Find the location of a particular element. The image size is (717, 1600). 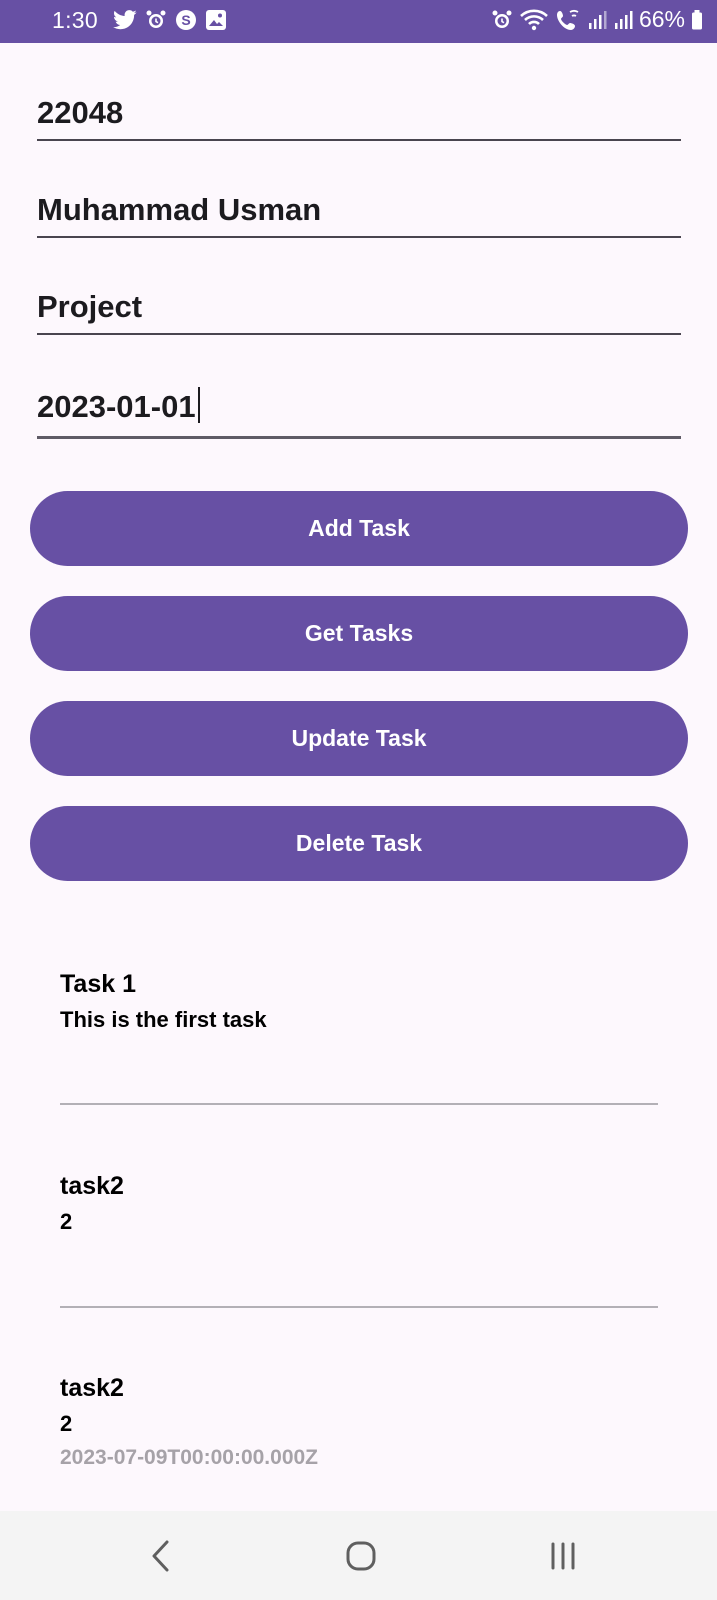

task-date: 2023-07-09T00:00:00.000Z is located at coordinates (189, 1457).